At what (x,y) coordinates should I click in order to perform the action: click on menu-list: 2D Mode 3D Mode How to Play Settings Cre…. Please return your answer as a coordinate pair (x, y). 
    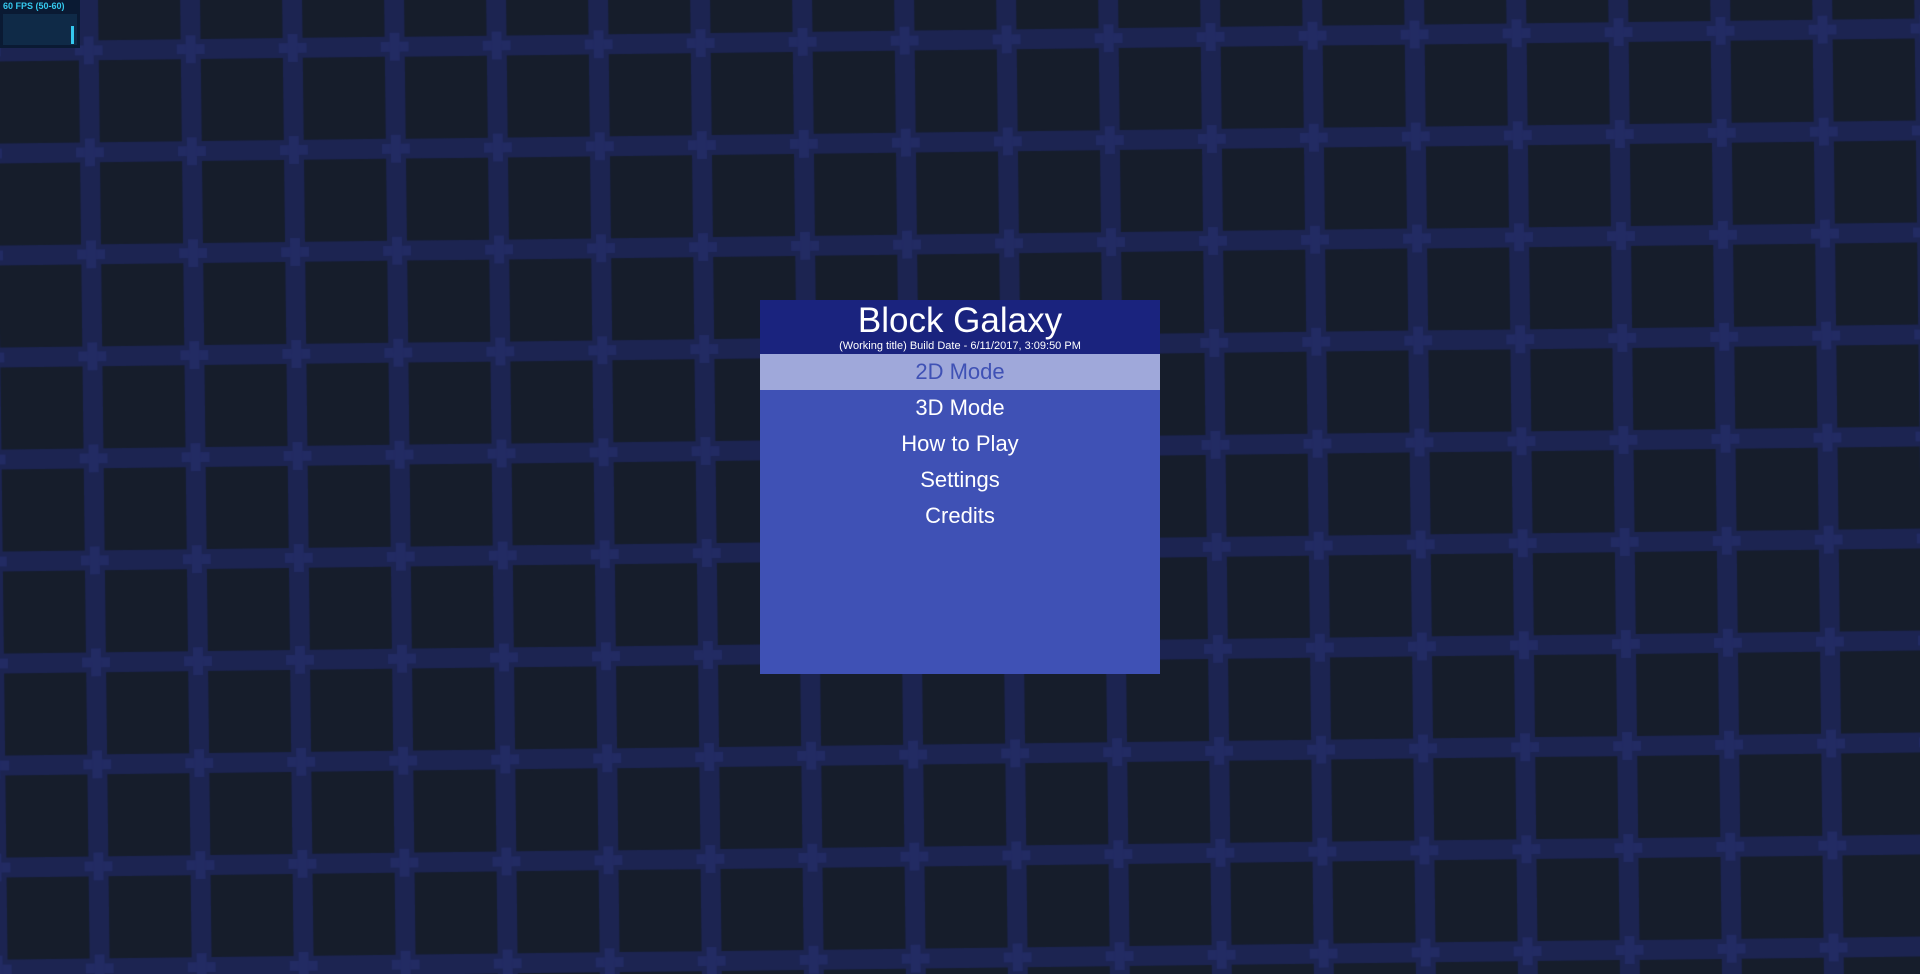
    Looking at the image, I should click on (960, 444).